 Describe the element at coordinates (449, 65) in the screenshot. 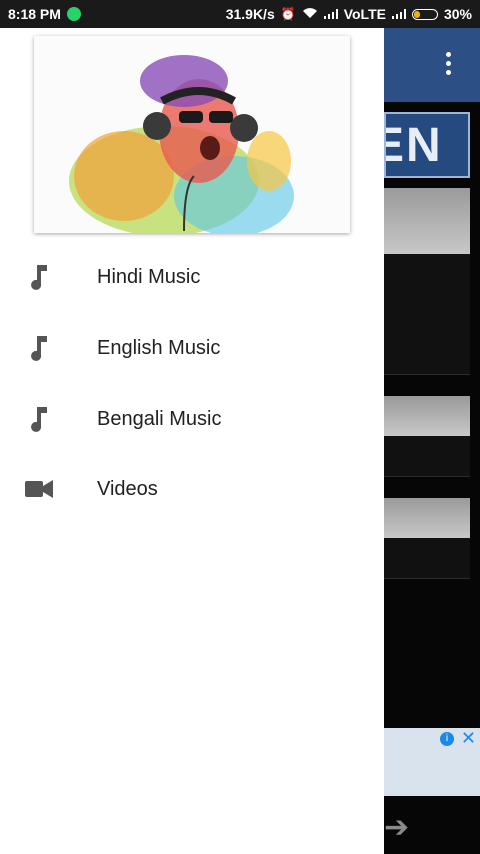

I see `overflow-menu-icon` at that location.